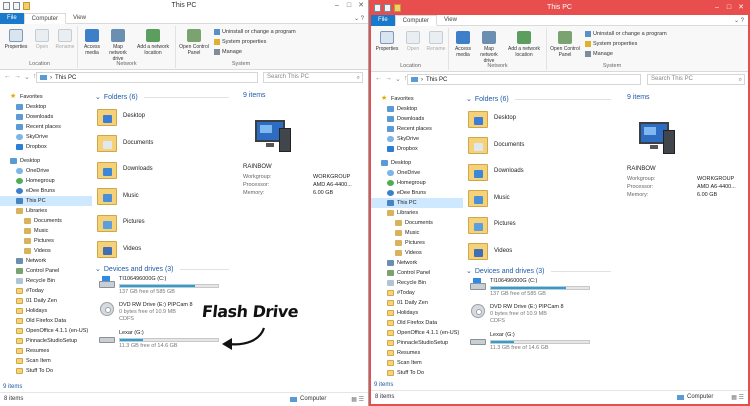 Image resolution: width=750 pixels, height=406 pixels. What do you see at coordinates (396, 253) in the screenshot?
I see `sidebar-item-library: Videos` at bounding box center [396, 253].